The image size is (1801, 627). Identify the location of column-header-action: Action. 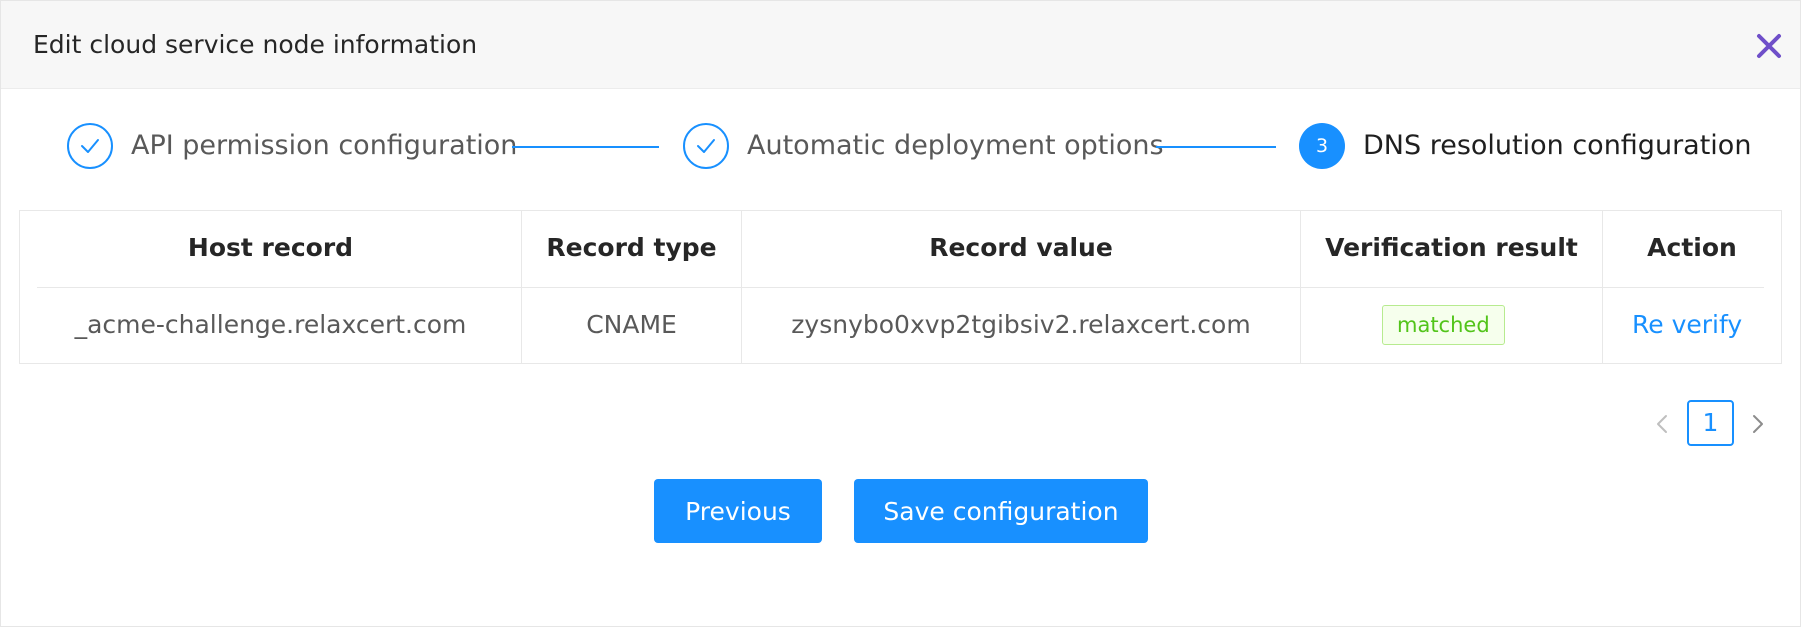
(1692, 247).